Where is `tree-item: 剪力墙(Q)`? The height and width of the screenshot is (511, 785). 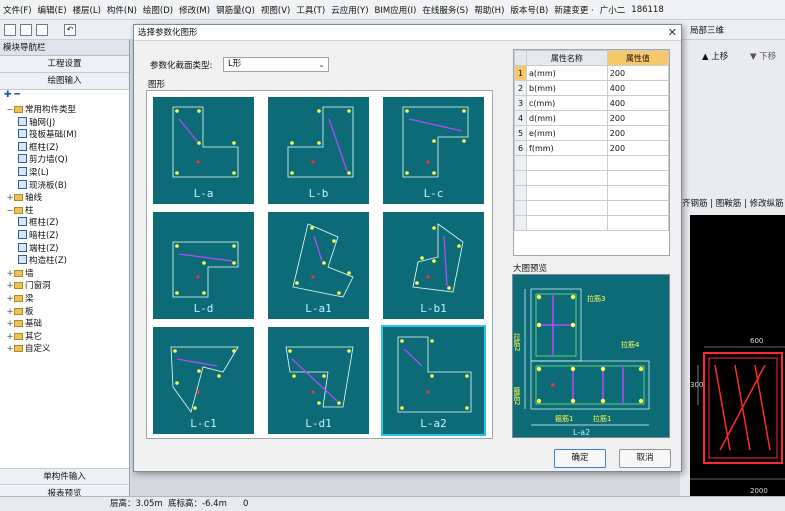 tree-item: 剪力墙(Q) is located at coordinates (64, 160).